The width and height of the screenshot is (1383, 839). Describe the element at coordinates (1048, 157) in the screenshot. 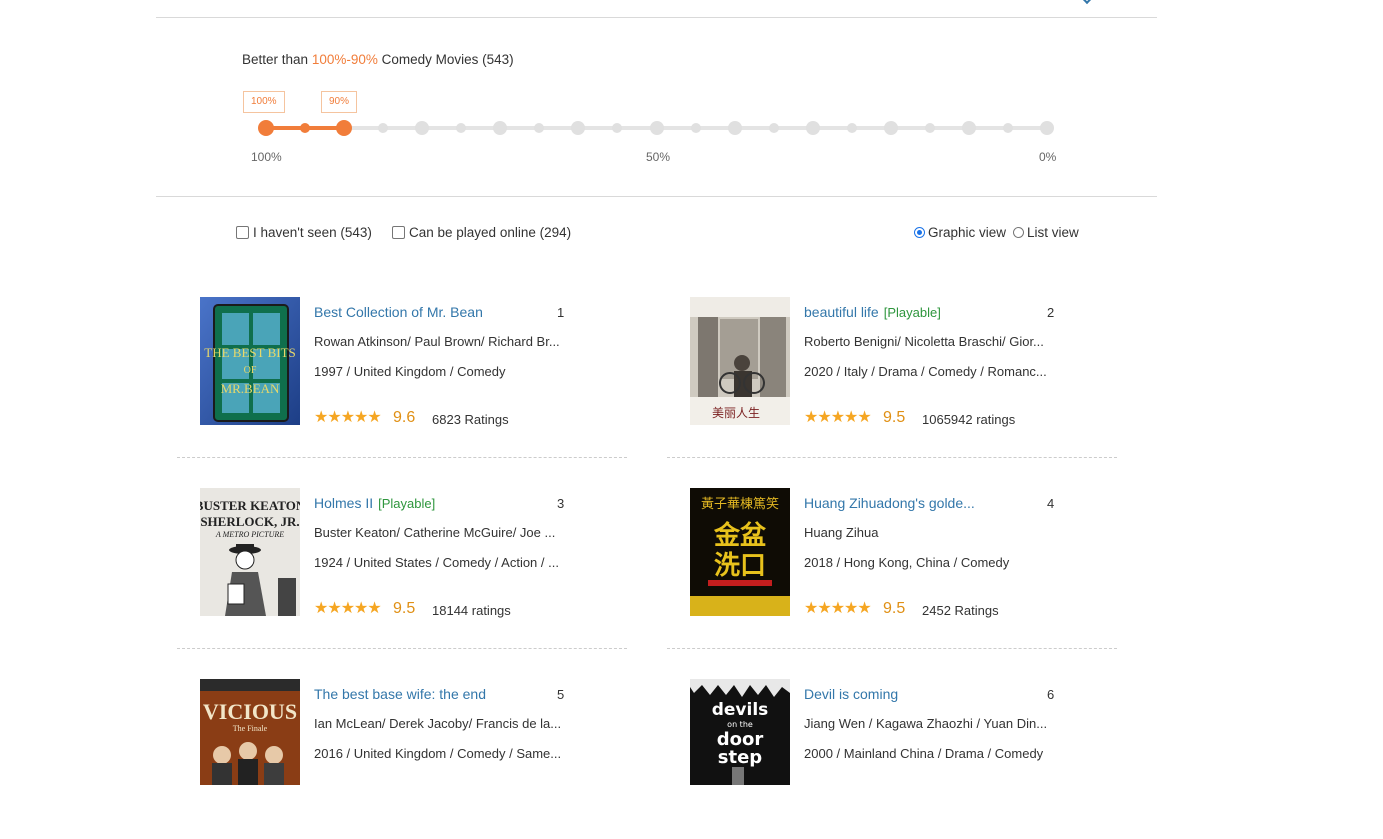

I see `tick-0: 0%` at that location.